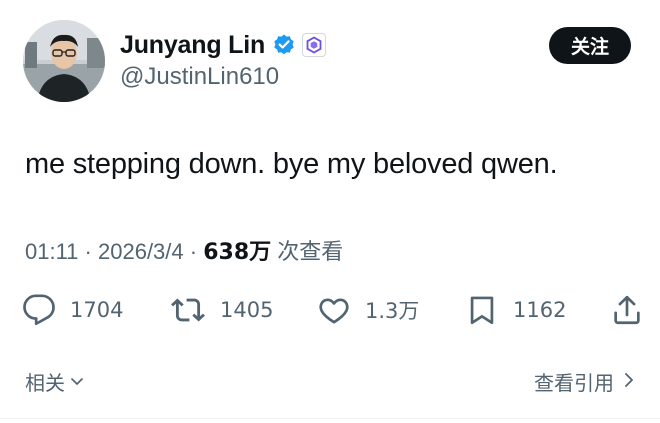  What do you see at coordinates (291, 164) in the screenshot?
I see `tweet-text: me stepping down. bye my beloved qwen.` at bounding box center [291, 164].